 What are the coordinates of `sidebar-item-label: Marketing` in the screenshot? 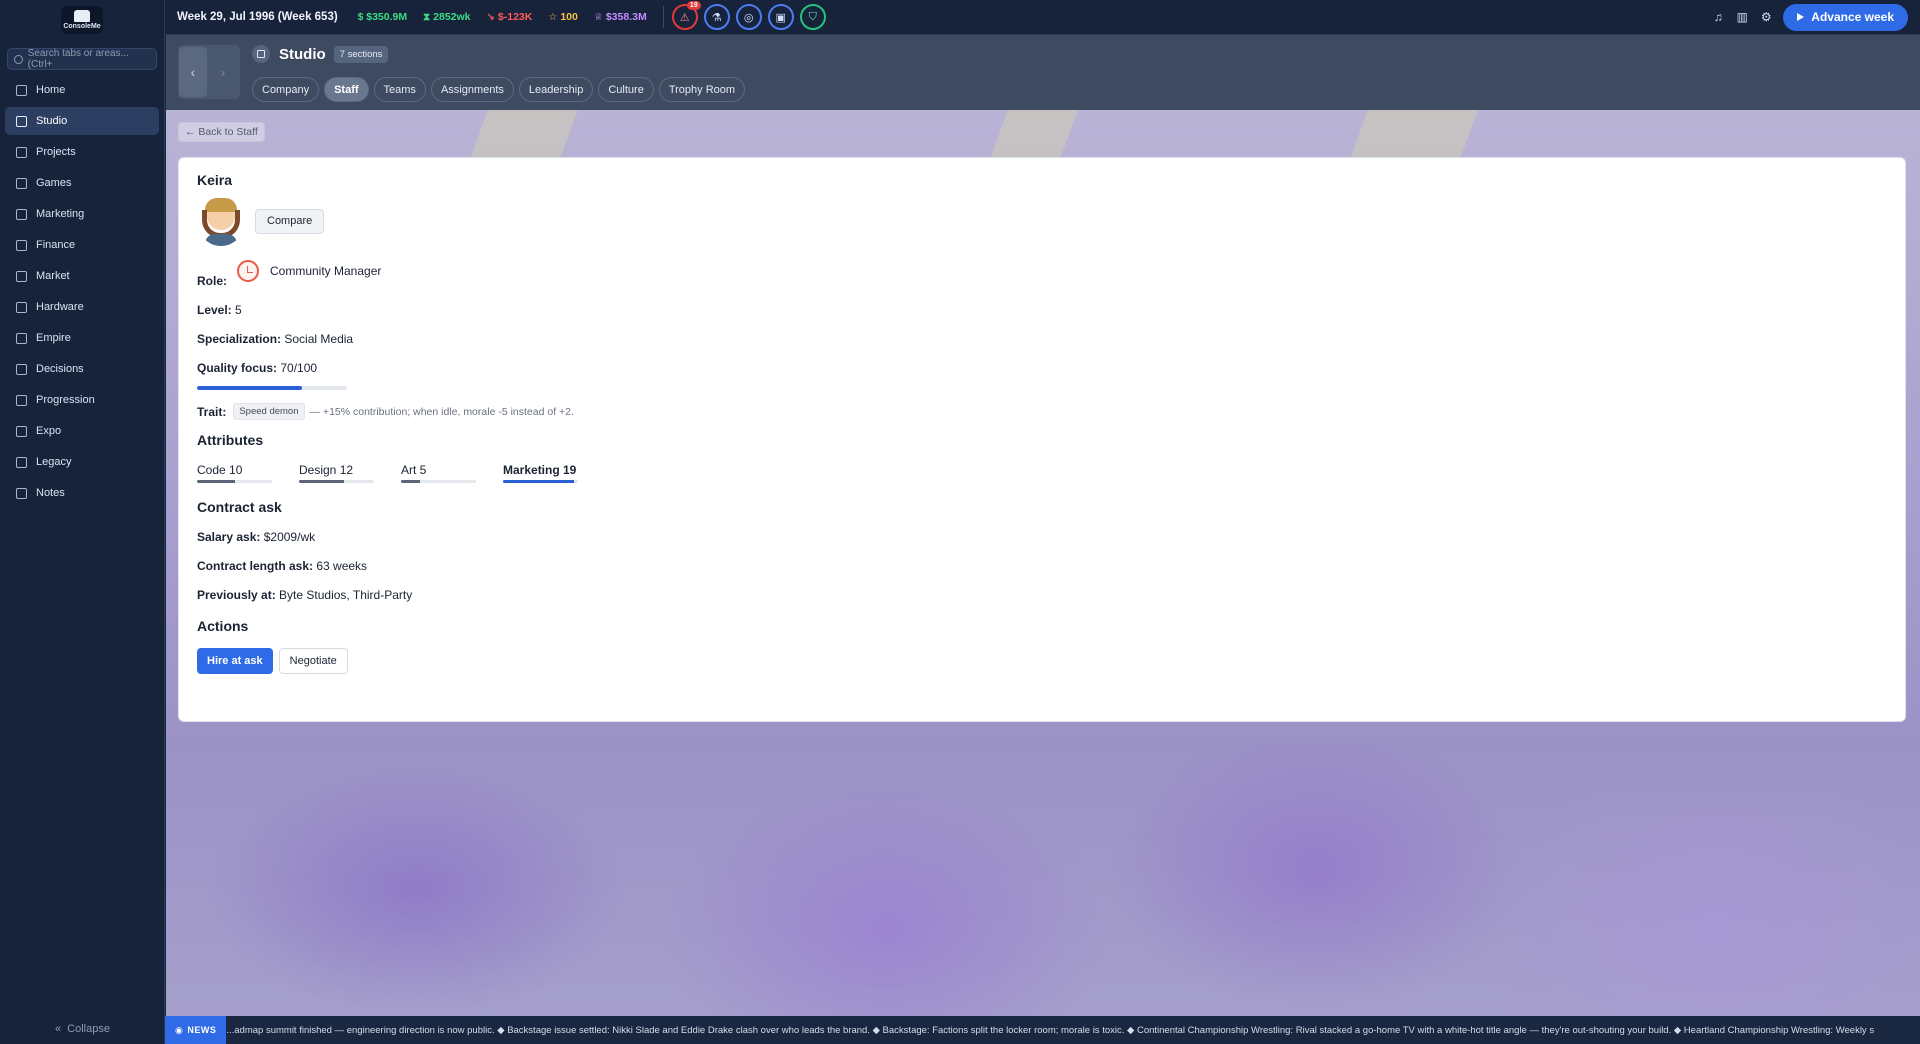 It's located at (60, 214).